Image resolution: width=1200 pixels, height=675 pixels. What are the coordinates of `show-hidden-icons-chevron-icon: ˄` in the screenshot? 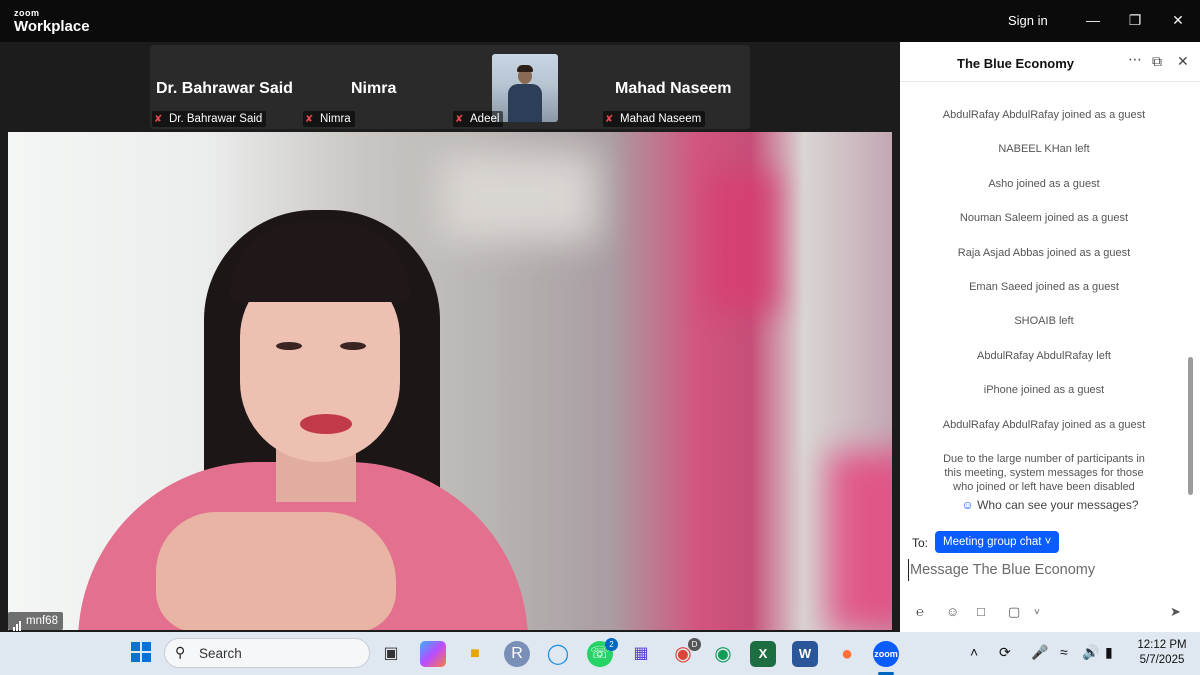 It's located at (974, 652).